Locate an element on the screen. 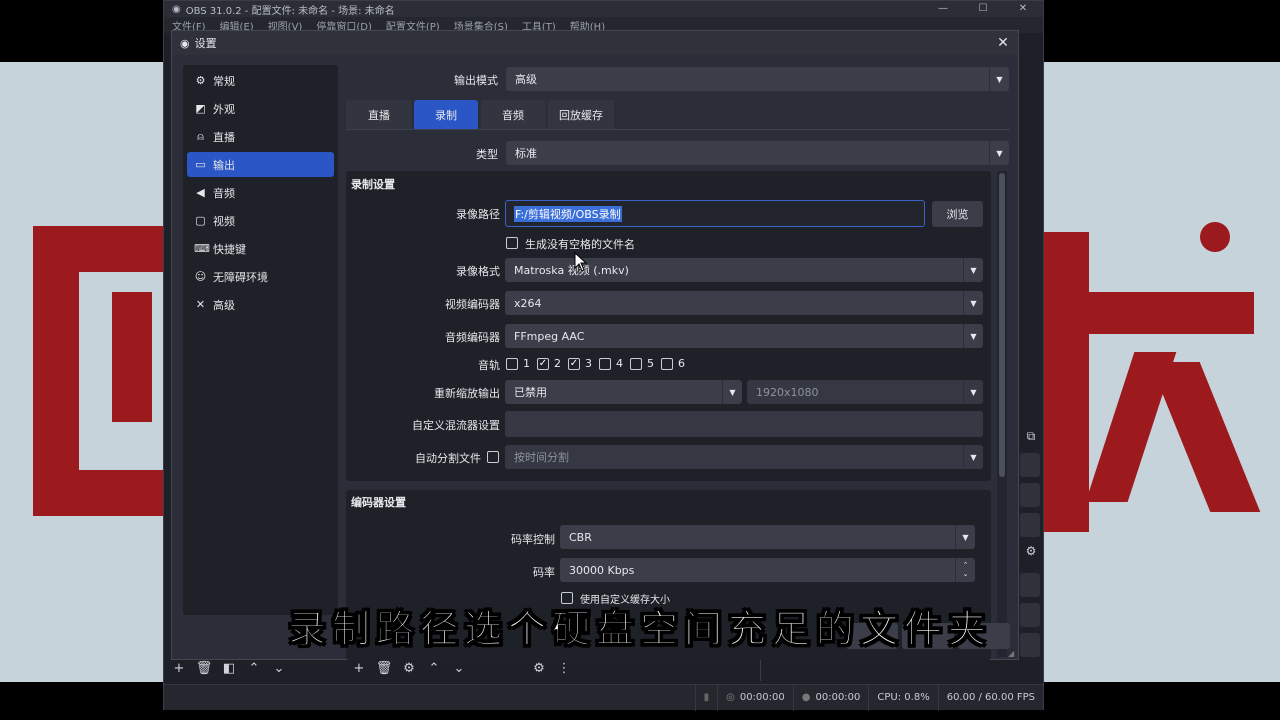 This screenshot has width=1280, height=720. sidebar-item-label: 视频 is located at coordinates (224, 221).